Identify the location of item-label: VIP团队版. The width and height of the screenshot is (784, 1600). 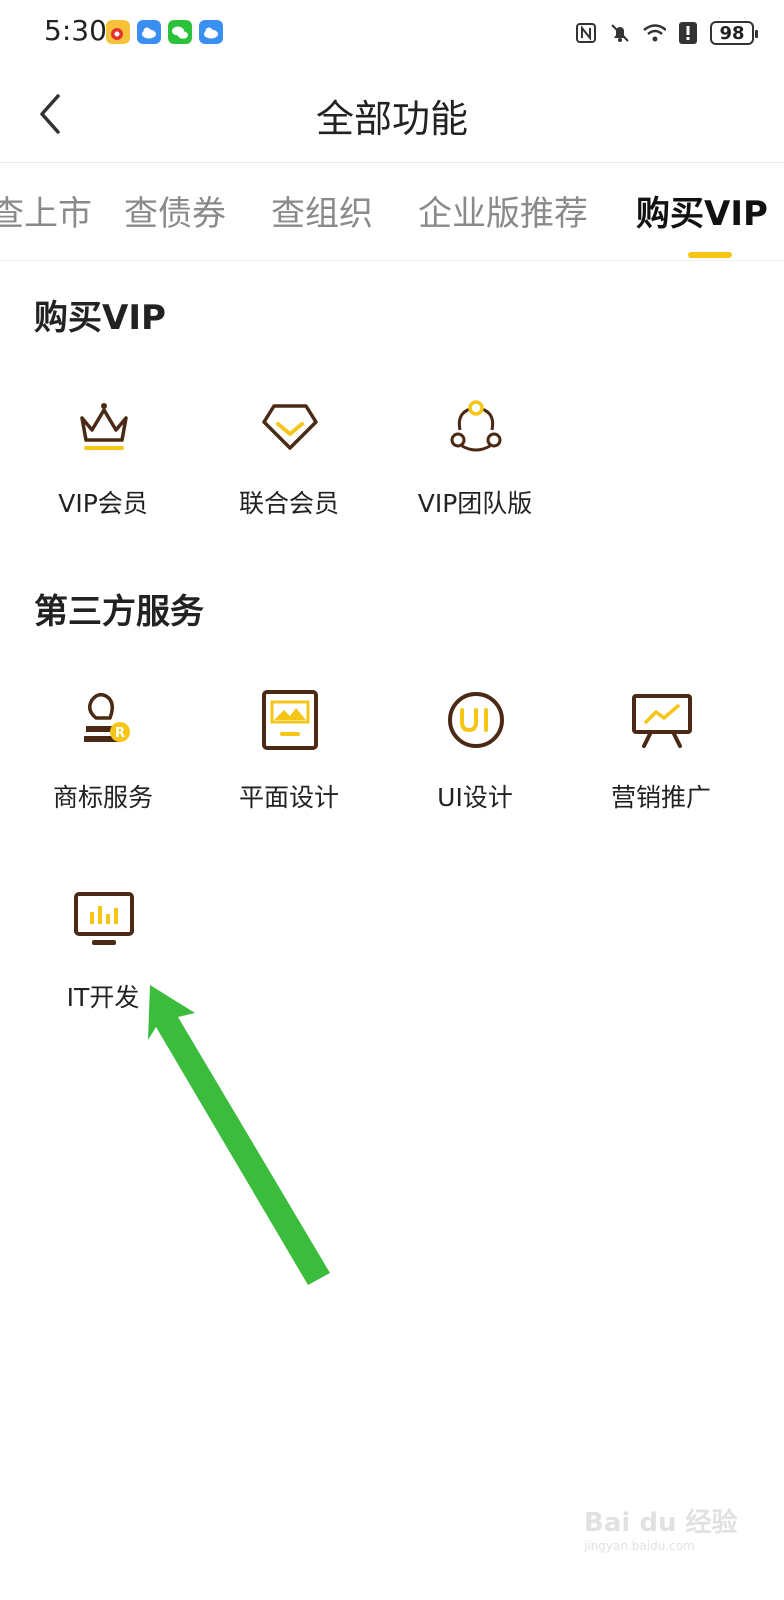
(475, 503).